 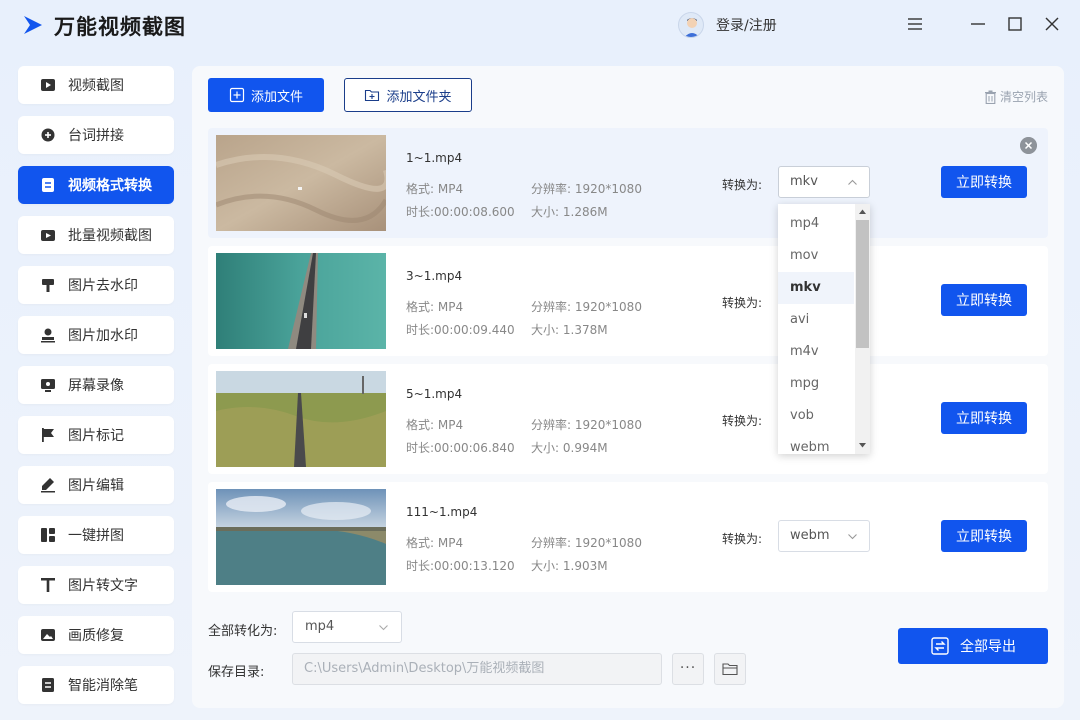 I want to click on resolution-info: 分辨率: 1920*1080, so click(x=586, y=542).